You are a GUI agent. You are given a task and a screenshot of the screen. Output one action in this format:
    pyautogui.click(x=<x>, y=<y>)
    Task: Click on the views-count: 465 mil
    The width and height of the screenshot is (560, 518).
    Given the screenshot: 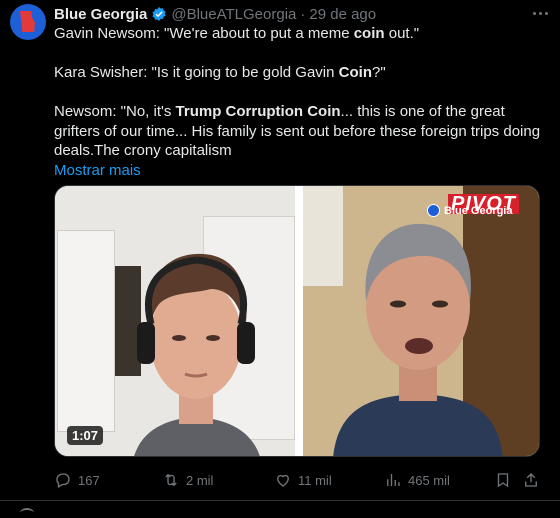 What is the action you would take?
    pyautogui.click(x=429, y=480)
    